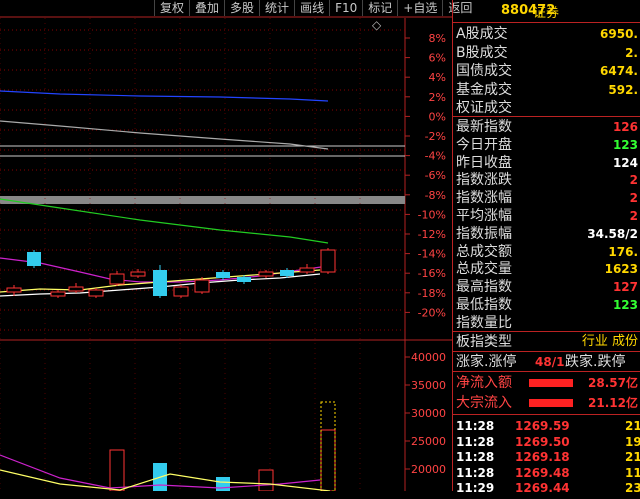  What do you see at coordinates (486, 362) in the screenshot?
I see `breadth-text: 涨家.涨停` at bounding box center [486, 362].